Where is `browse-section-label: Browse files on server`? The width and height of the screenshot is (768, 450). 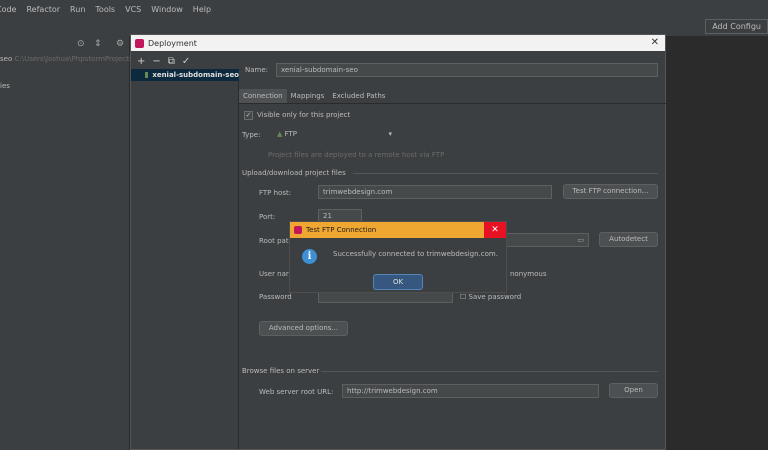
browse-section-label: Browse files on server is located at coordinates (281, 371).